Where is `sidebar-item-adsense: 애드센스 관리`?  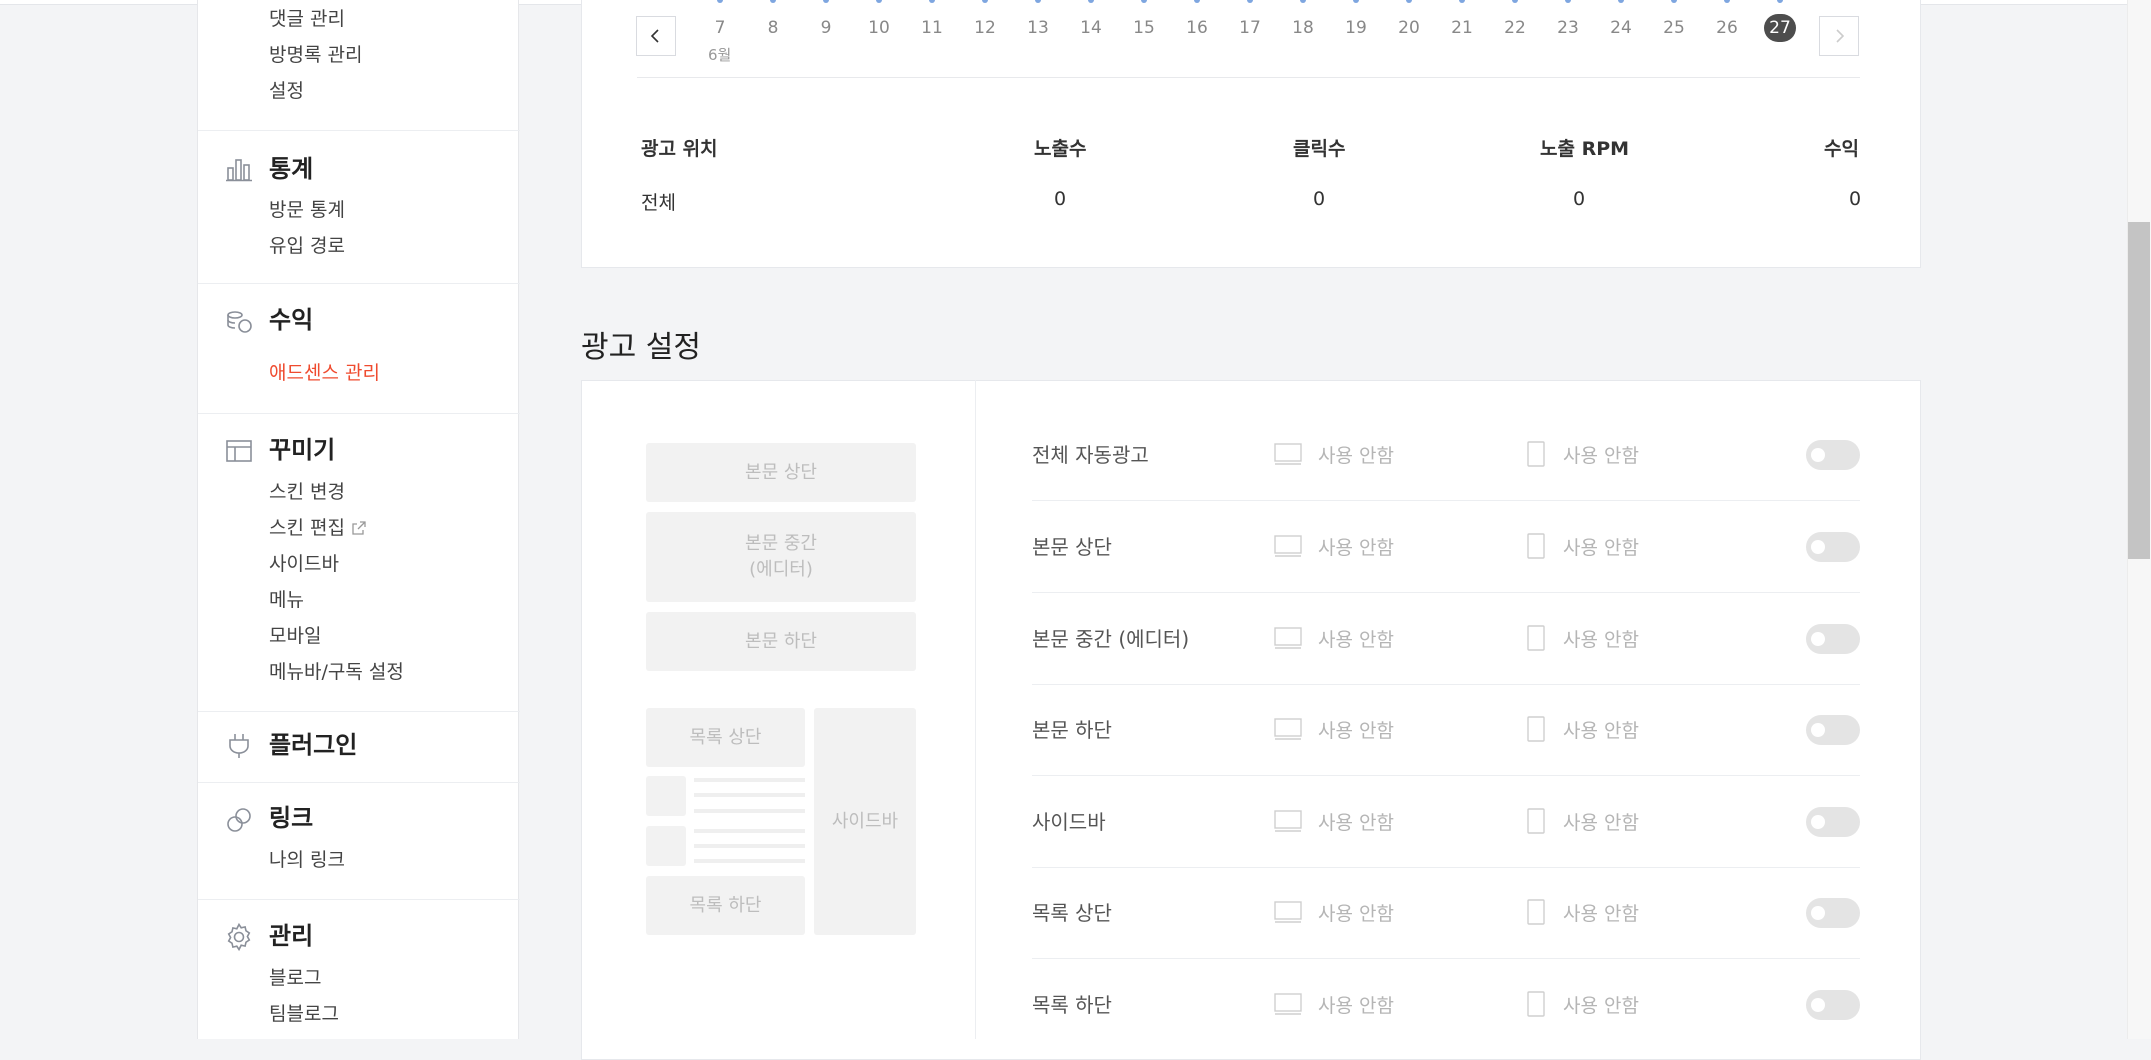
sidebar-item-adsense: 애드센스 관리 is located at coordinates (324, 373).